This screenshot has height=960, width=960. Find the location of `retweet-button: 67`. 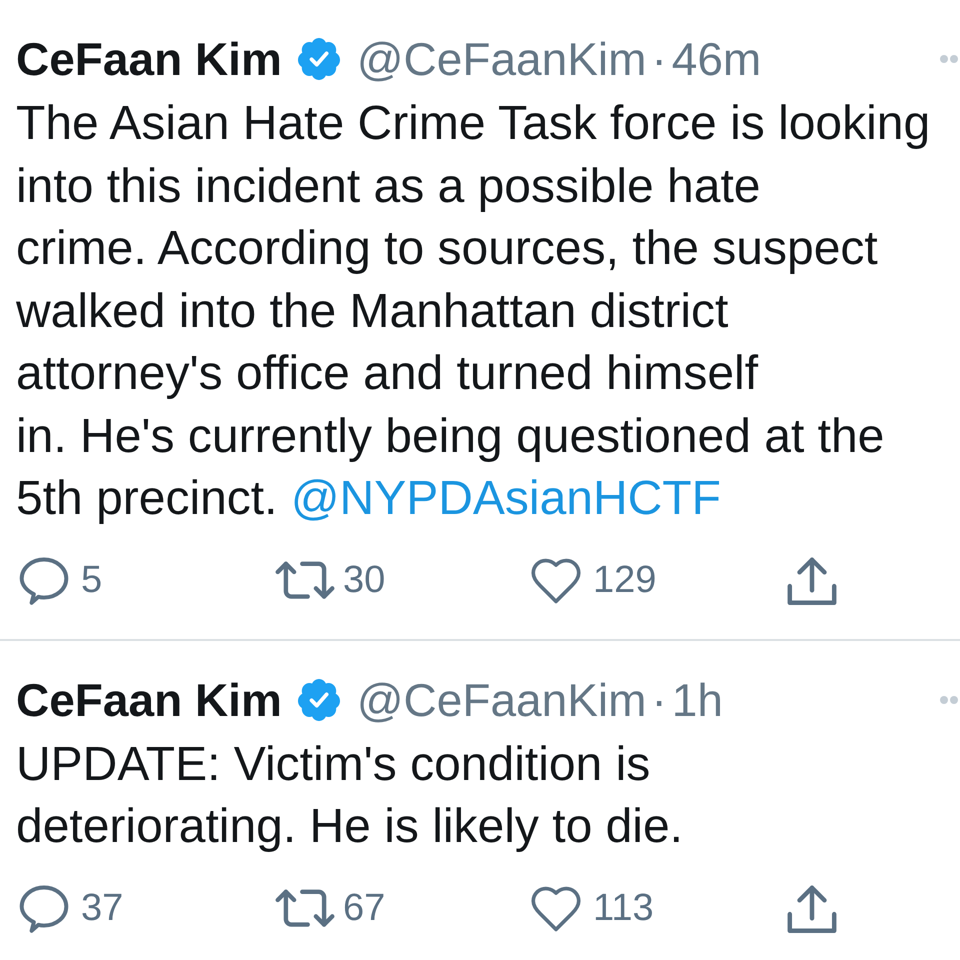

retweet-button: 67 is located at coordinates (330, 909).